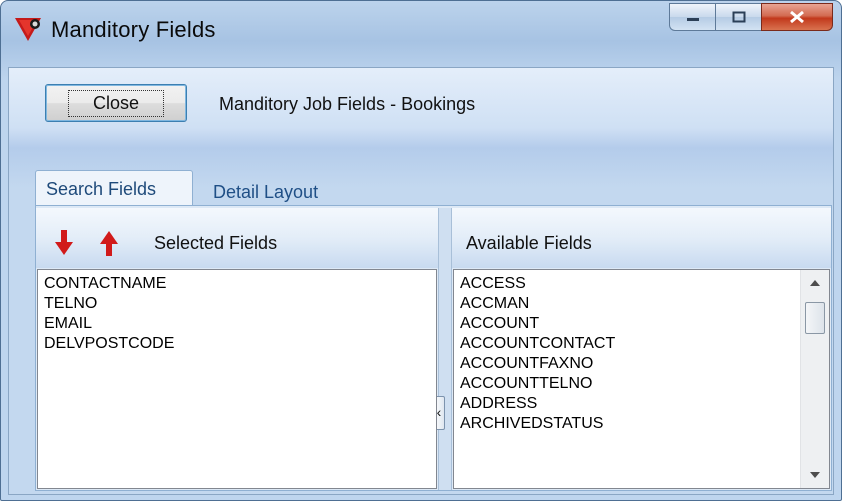  I want to click on scroll-down-icon, so click(815, 475).